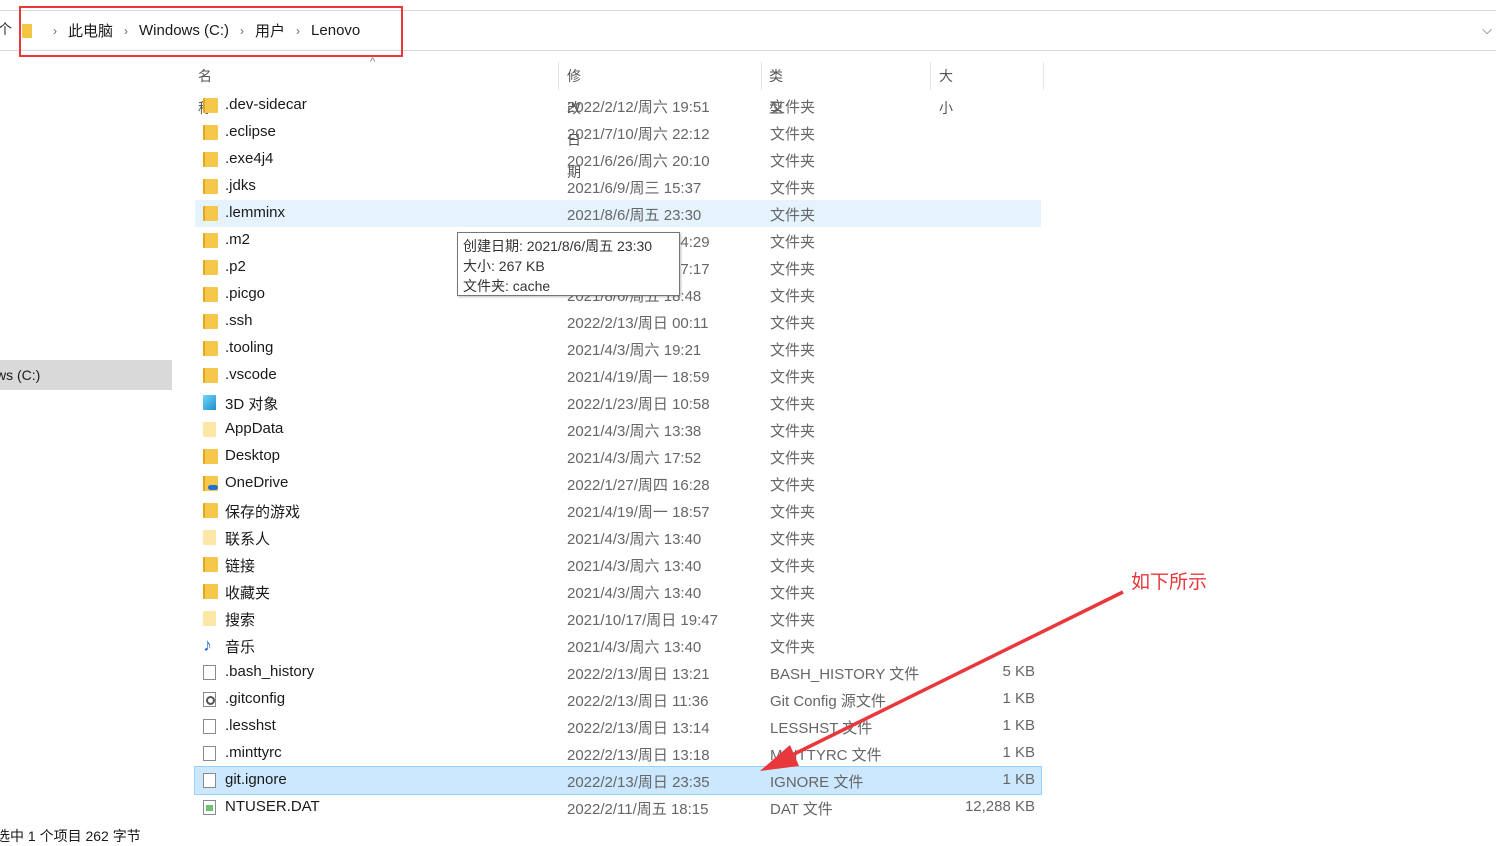  Describe the element at coordinates (618, 159) in the screenshot. I see `file-row: .exe4j4 2021/6/26/周六 20:10 文件夹` at that location.